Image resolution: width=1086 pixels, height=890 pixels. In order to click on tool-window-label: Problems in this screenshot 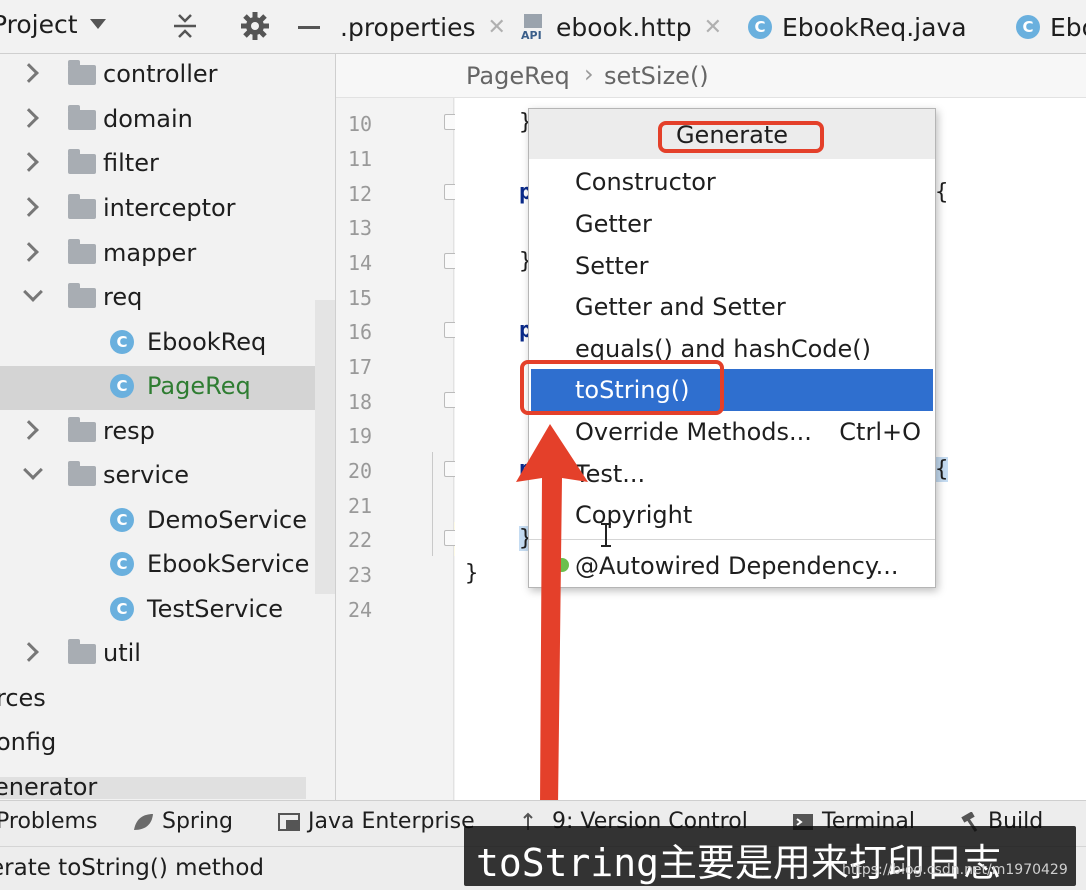, I will do `click(49, 821)`.